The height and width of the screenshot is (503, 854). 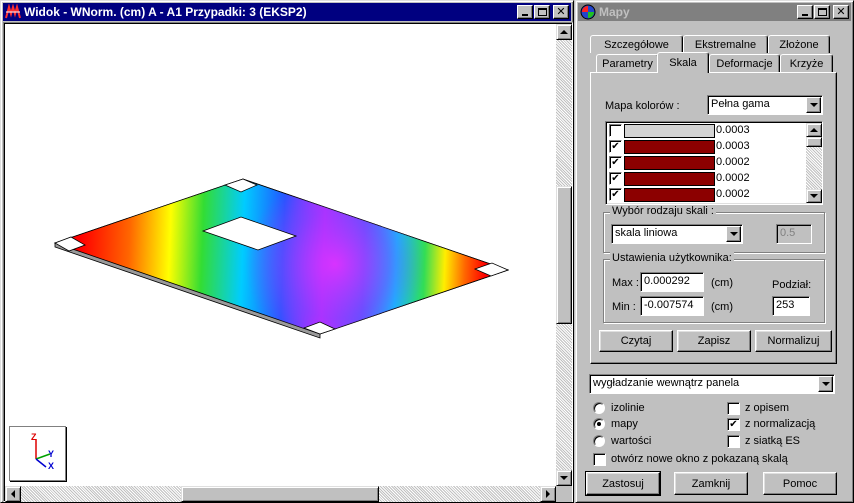 I want to click on scale-list: 0.0003 ✔ 0.0003 ✔ 0.0002 ✔ 0.0002 ✔ 0.0002, so click(x=714, y=163).